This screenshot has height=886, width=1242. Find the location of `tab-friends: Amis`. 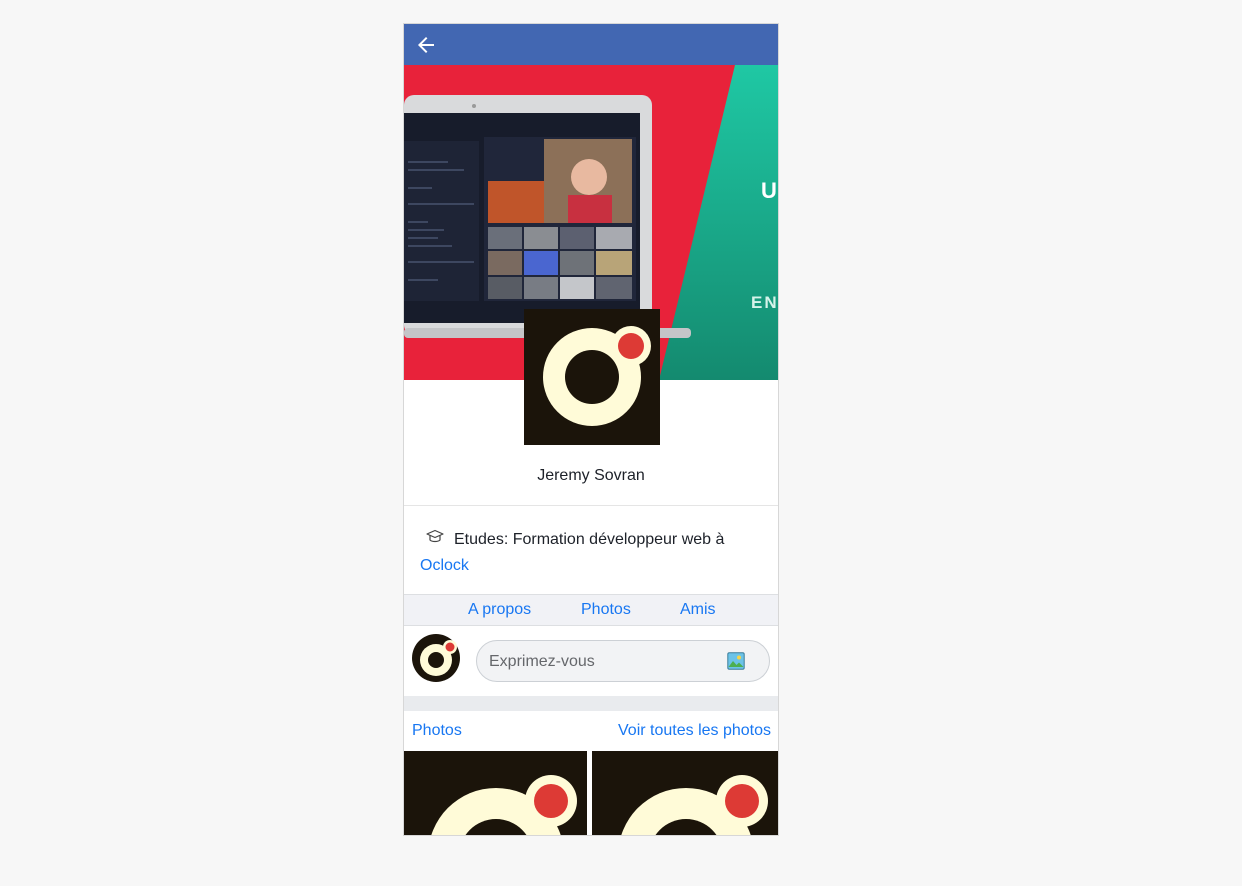

tab-friends: Amis is located at coordinates (698, 610).